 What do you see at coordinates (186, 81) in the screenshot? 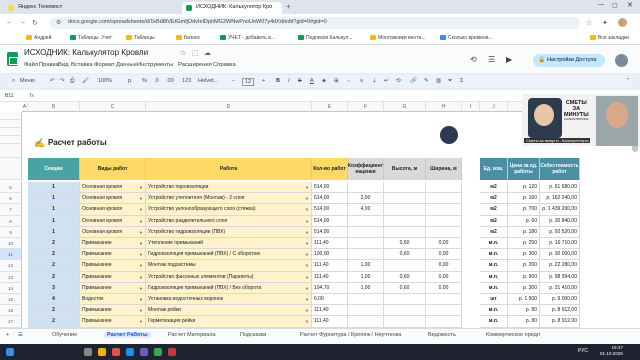
I see `more-formats-icon: 123` at bounding box center [186, 81].